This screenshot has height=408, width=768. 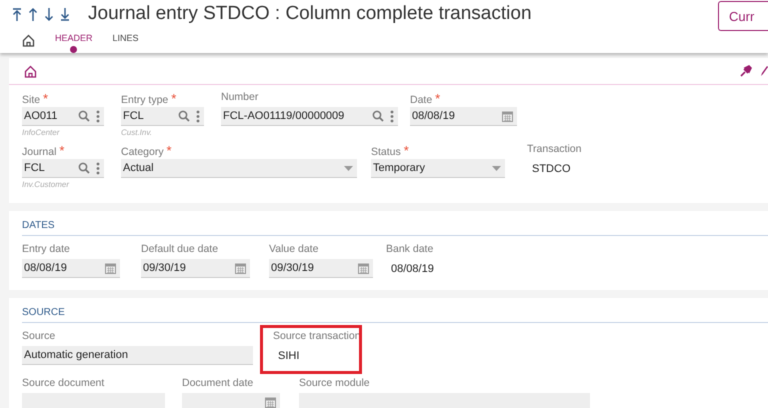 I want to click on field-label: Status, so click(x=386, y=152).